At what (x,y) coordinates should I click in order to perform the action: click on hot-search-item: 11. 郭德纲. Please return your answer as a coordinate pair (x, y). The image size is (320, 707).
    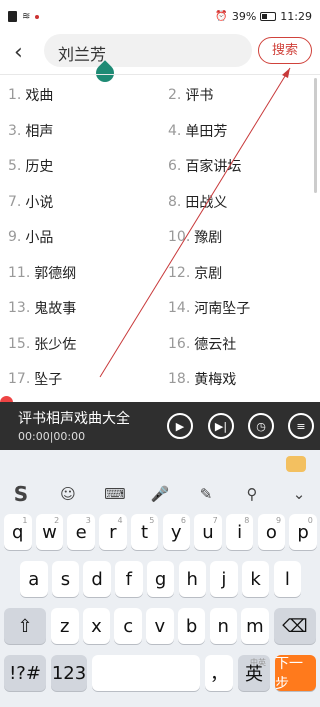
    Looking at the image, I should click on (42, 273).